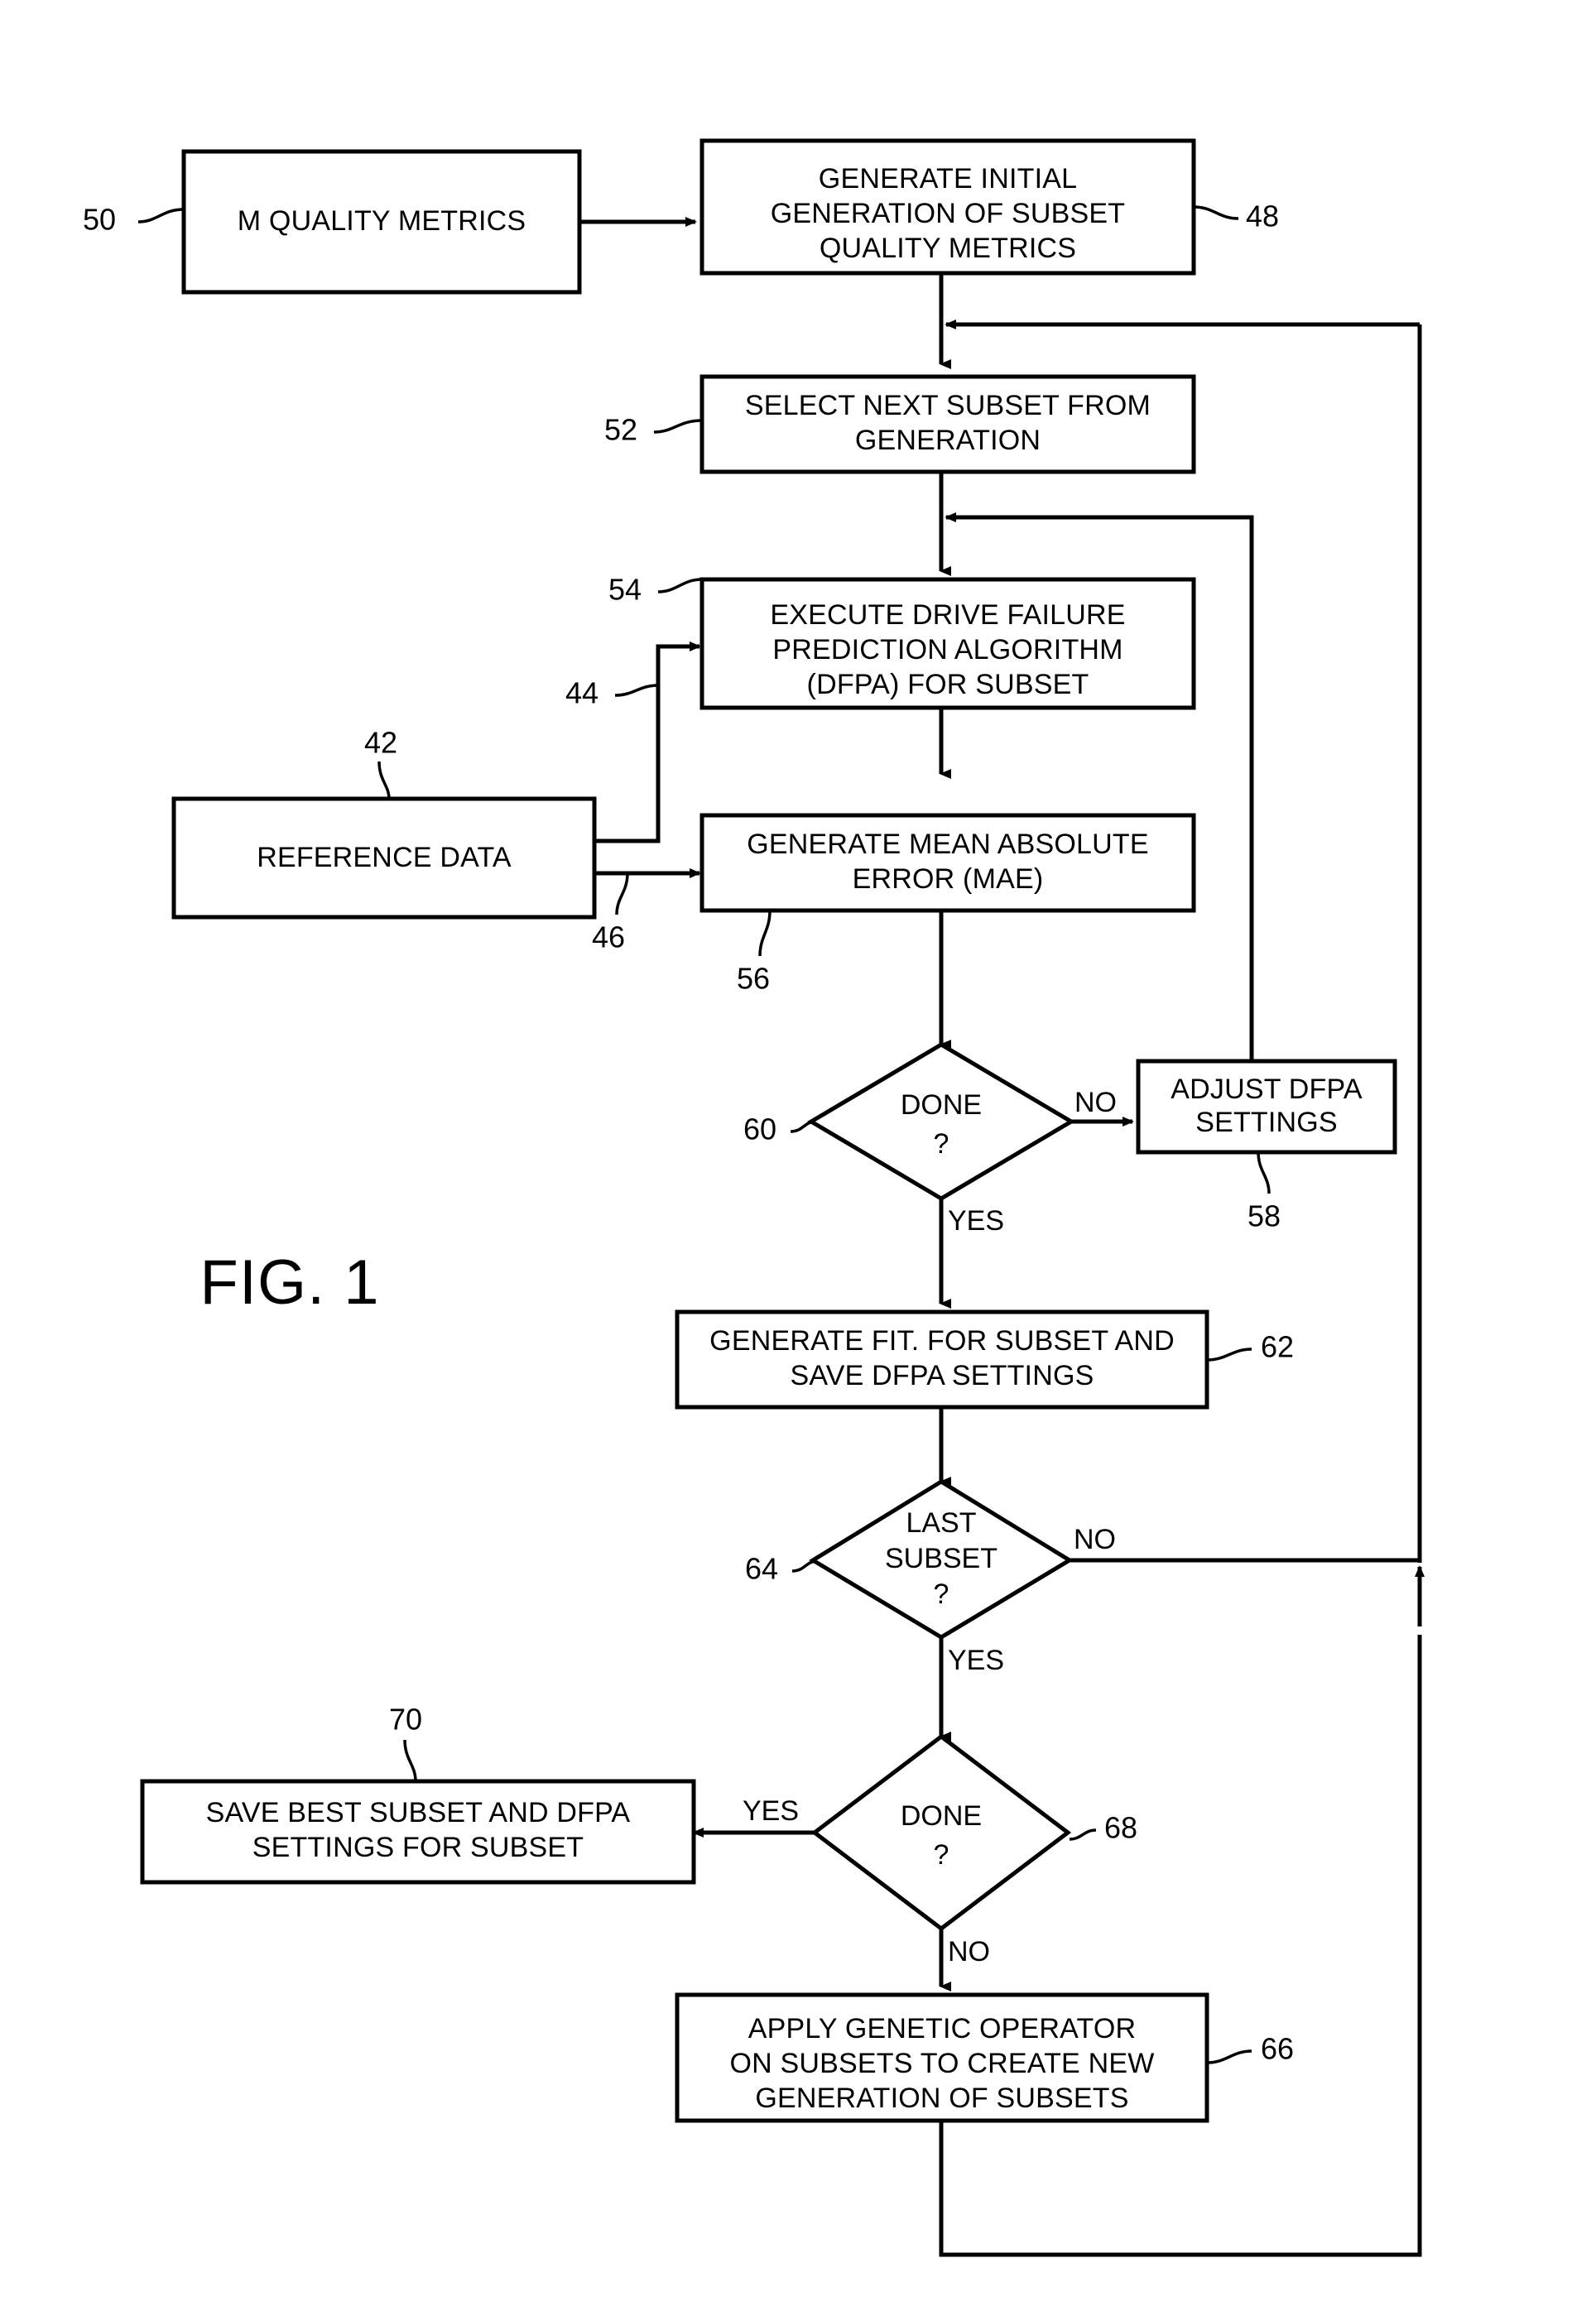  I want to click on node-adjust-dfpa-settings: ADJUST DFPA SETTINGS, so click(1266, 1107).